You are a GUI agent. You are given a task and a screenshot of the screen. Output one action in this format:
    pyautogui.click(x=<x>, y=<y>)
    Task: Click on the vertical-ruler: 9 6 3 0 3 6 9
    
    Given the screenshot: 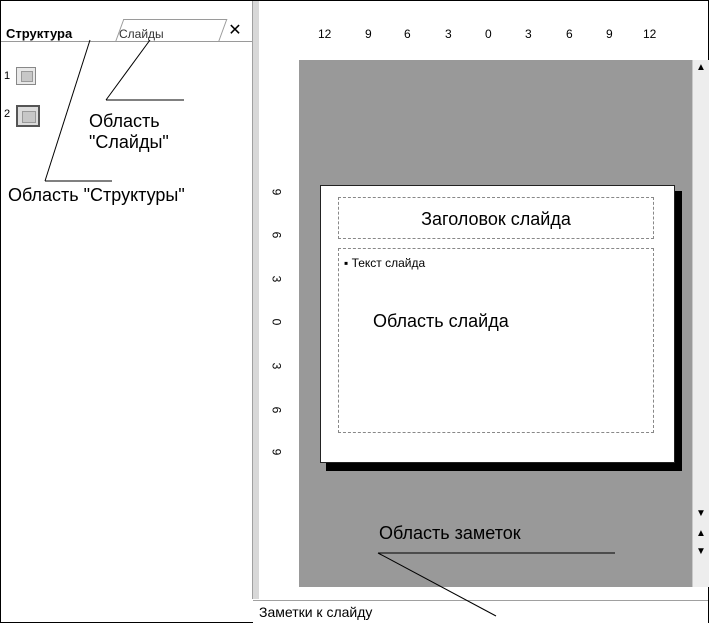 What is the action you would take?
    pyautogui.click(x=278, y=324)
    